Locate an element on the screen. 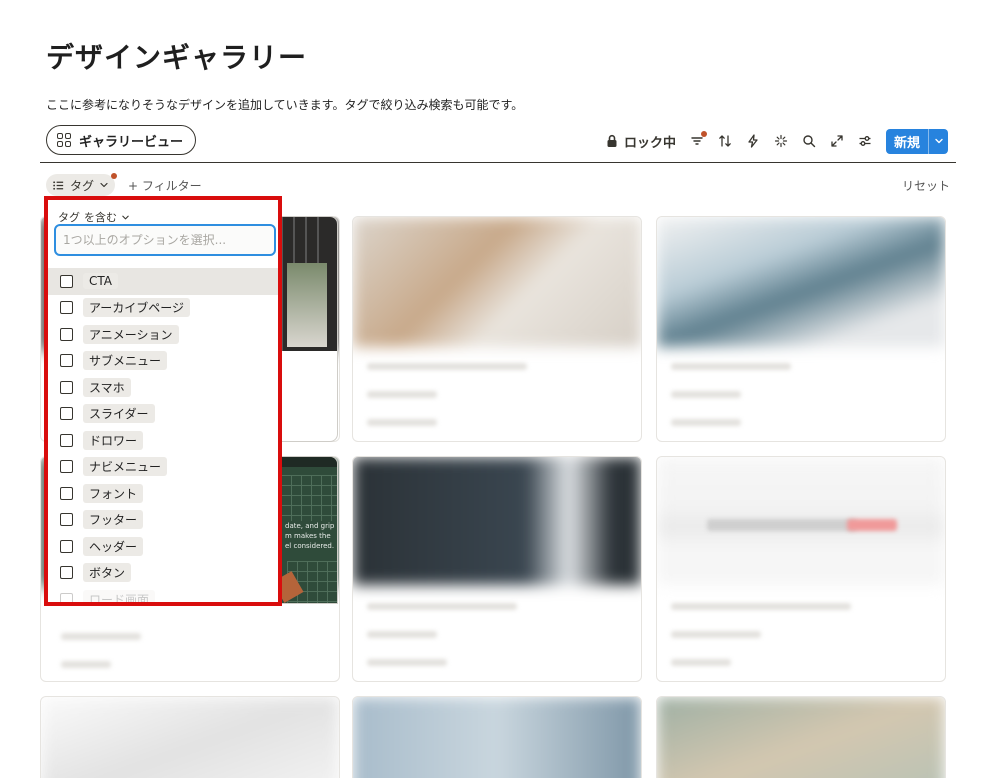 The height and width of the screenshot is (778, 1000). plus-icon: + is located at coordinates (133, 186).